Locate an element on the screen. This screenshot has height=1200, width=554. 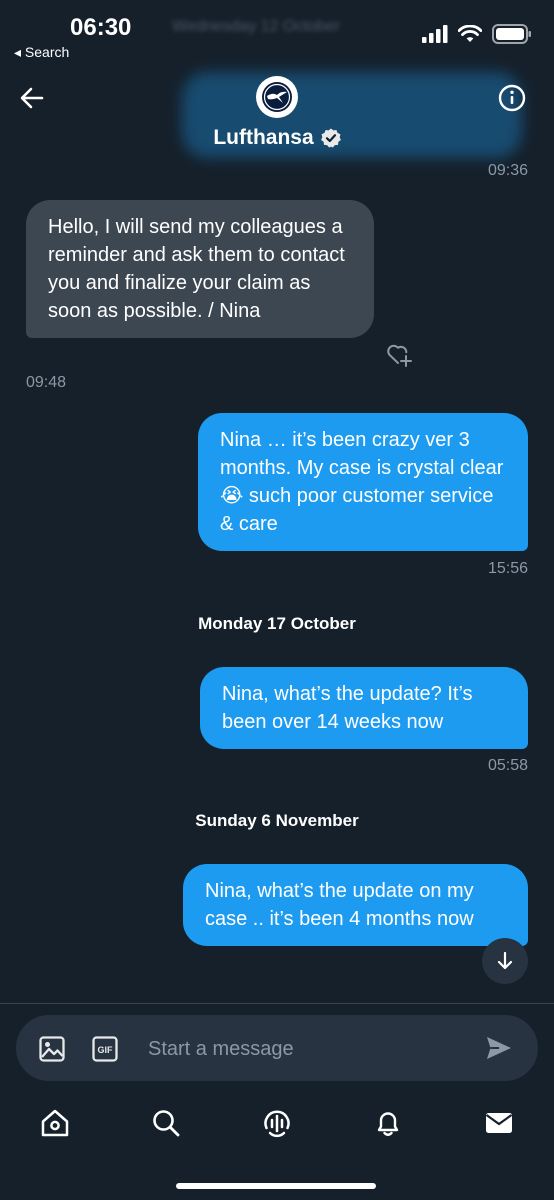
nav-spaces is located at coordinates (277, 1123).